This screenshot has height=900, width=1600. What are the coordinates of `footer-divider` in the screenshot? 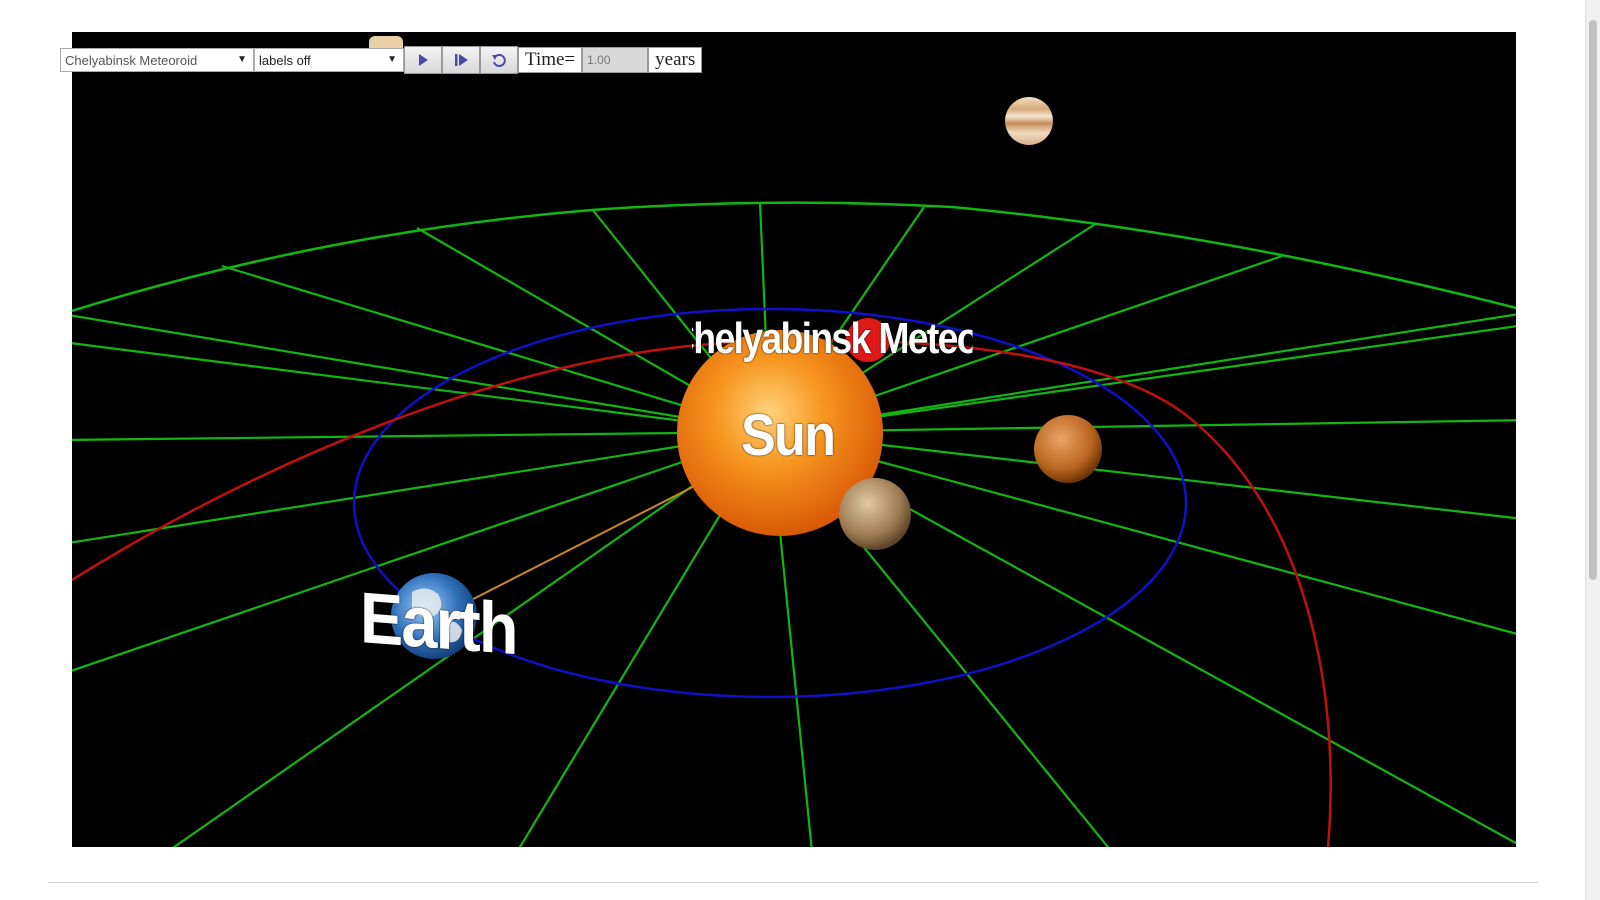 It's located at (793, 882).